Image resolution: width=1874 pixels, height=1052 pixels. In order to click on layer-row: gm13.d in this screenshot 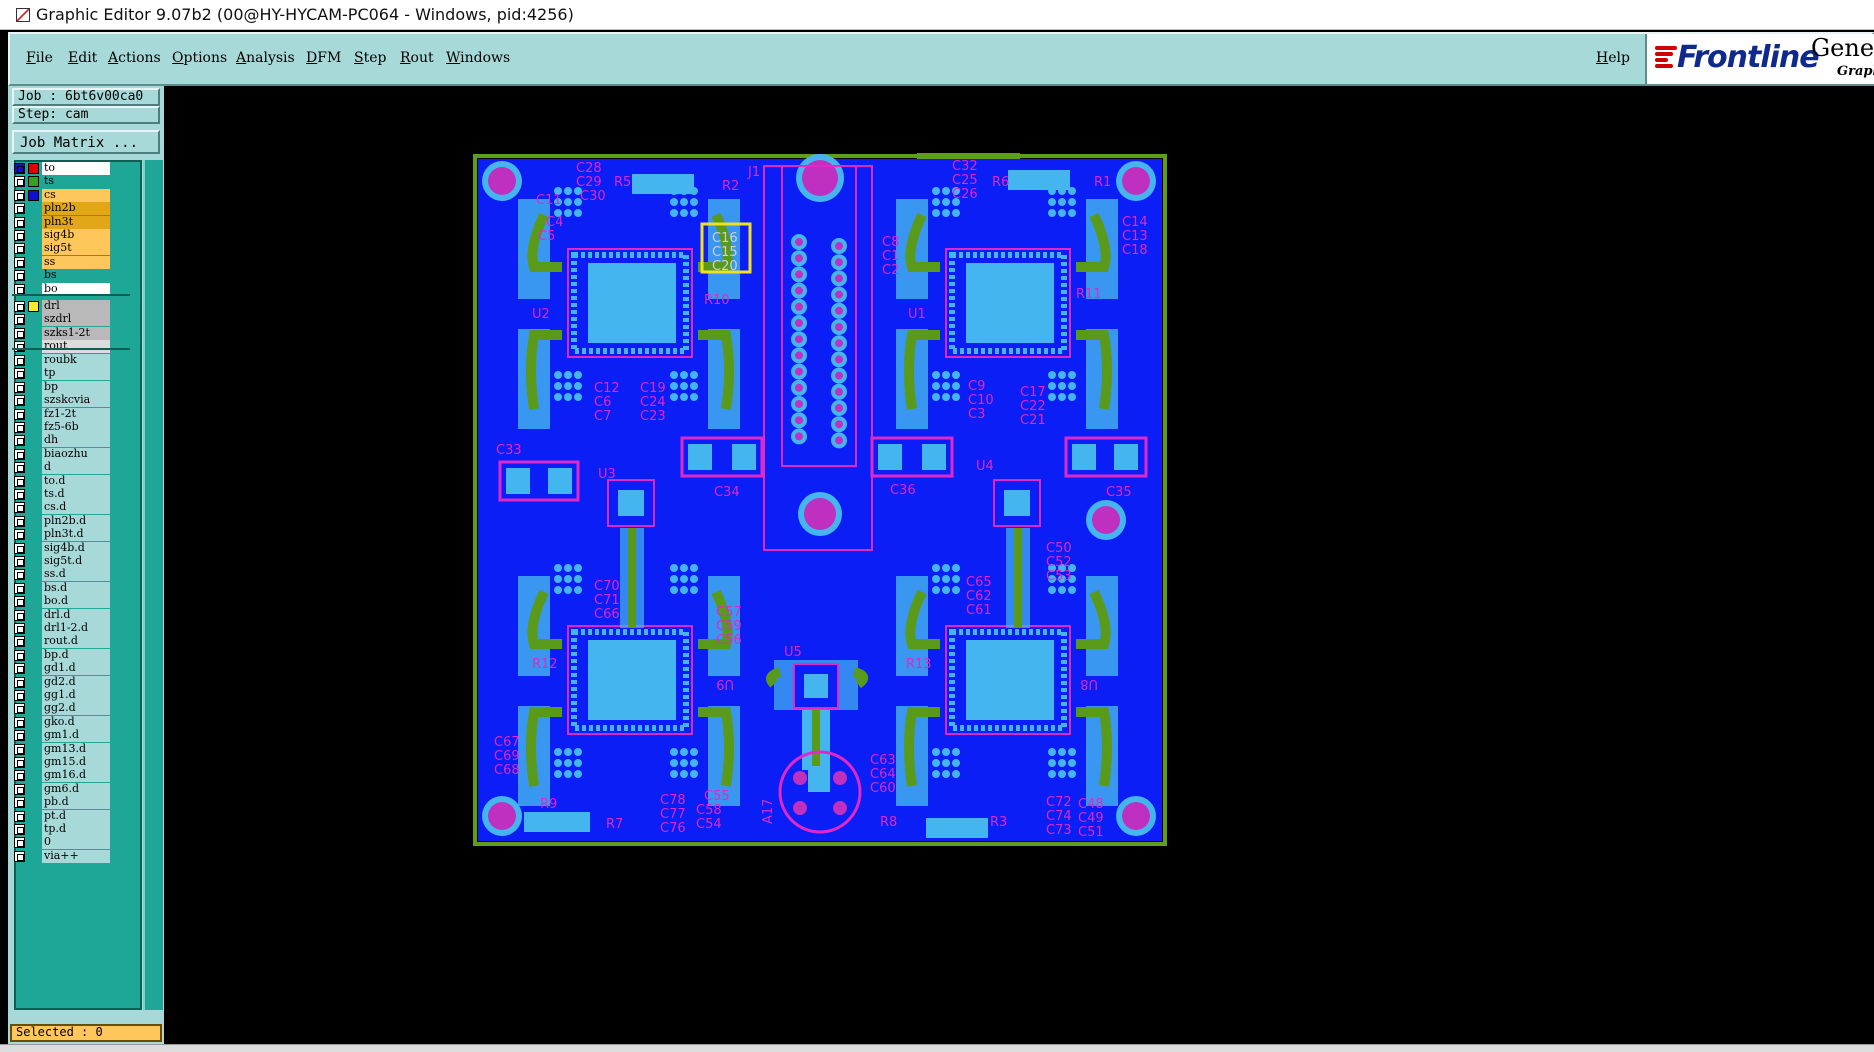, I will do `click(62, 749)`.